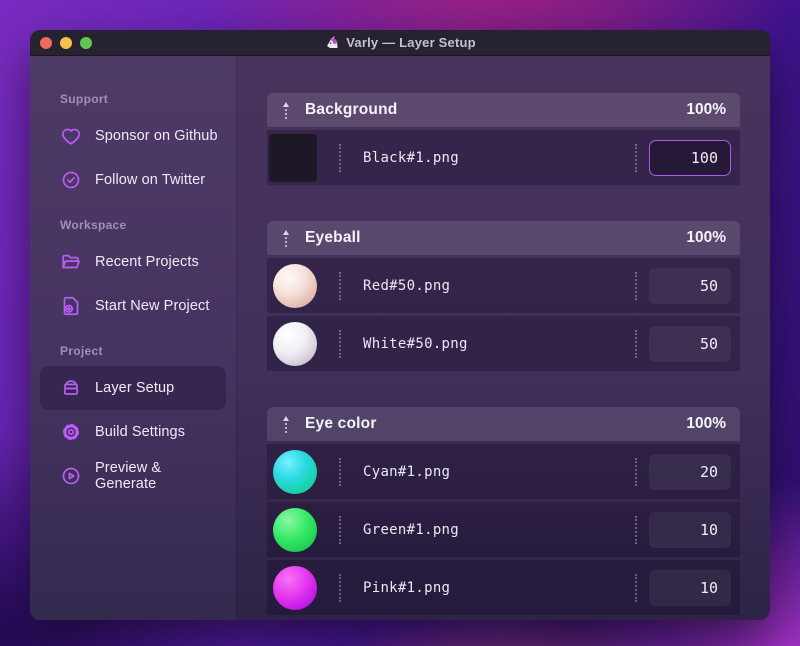 This screenshot has width=800, height=646. What do you see at coordinates (503, 424) in the screenshot?
I see `group-header: Eye color 100%` at bounding box center [503, 424].